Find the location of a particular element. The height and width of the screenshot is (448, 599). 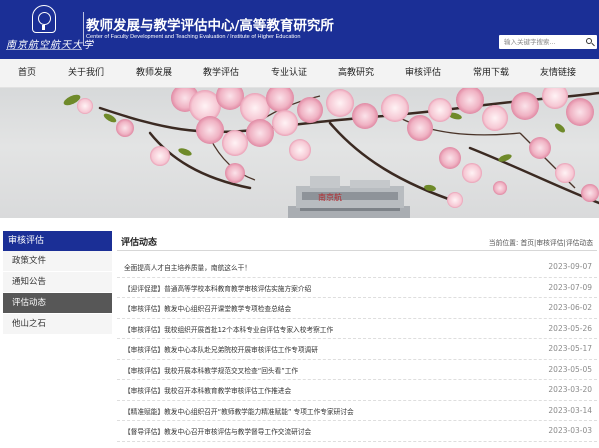

news-title-link: 【审核评估】教发中心本队赴兄弟院校开展审核评估工作专项调研 is located at coordinates (221, 349).